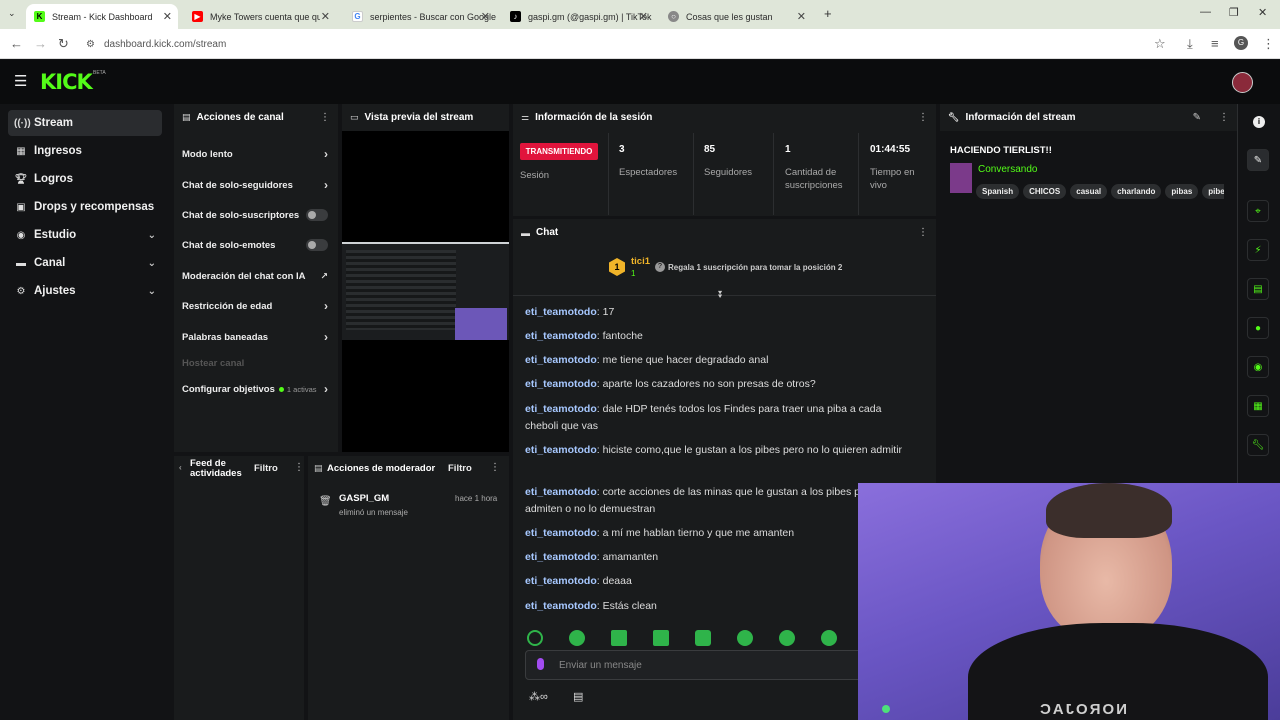  Describe the element at coordinates (85, 123) in the screenshot. I see `sidebar-item-stream: ((·)) Stream` at that location.